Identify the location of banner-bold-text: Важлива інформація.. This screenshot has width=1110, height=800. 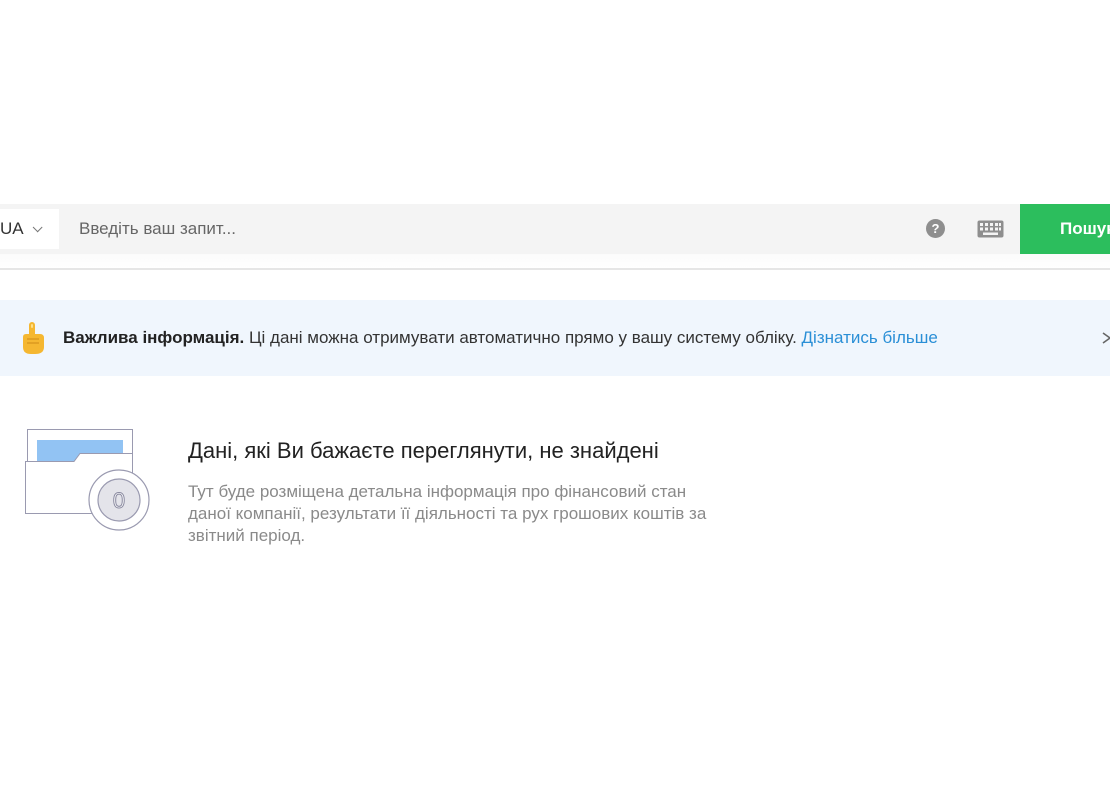
(154, 337).